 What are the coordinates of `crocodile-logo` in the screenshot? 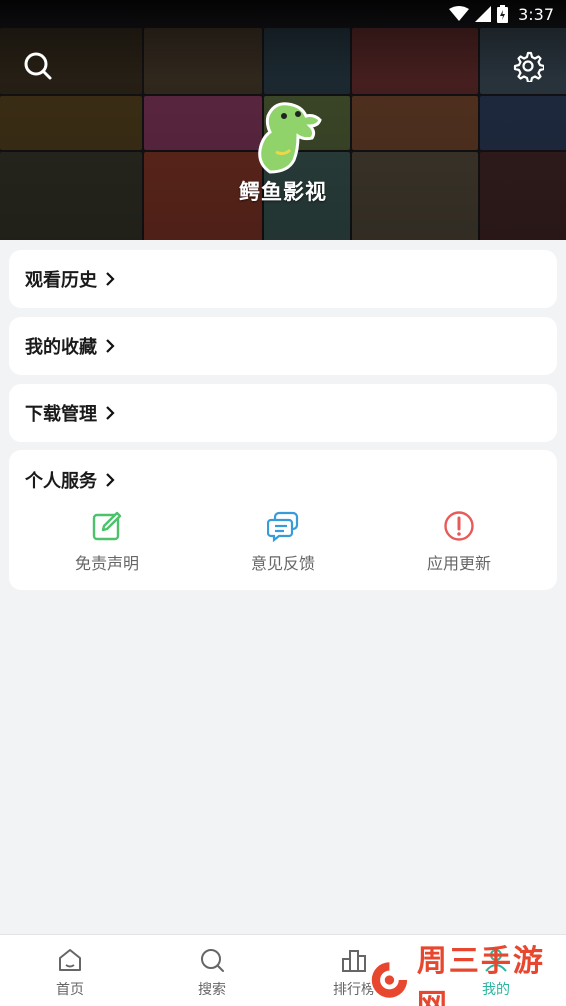 It's located at (290, 138).